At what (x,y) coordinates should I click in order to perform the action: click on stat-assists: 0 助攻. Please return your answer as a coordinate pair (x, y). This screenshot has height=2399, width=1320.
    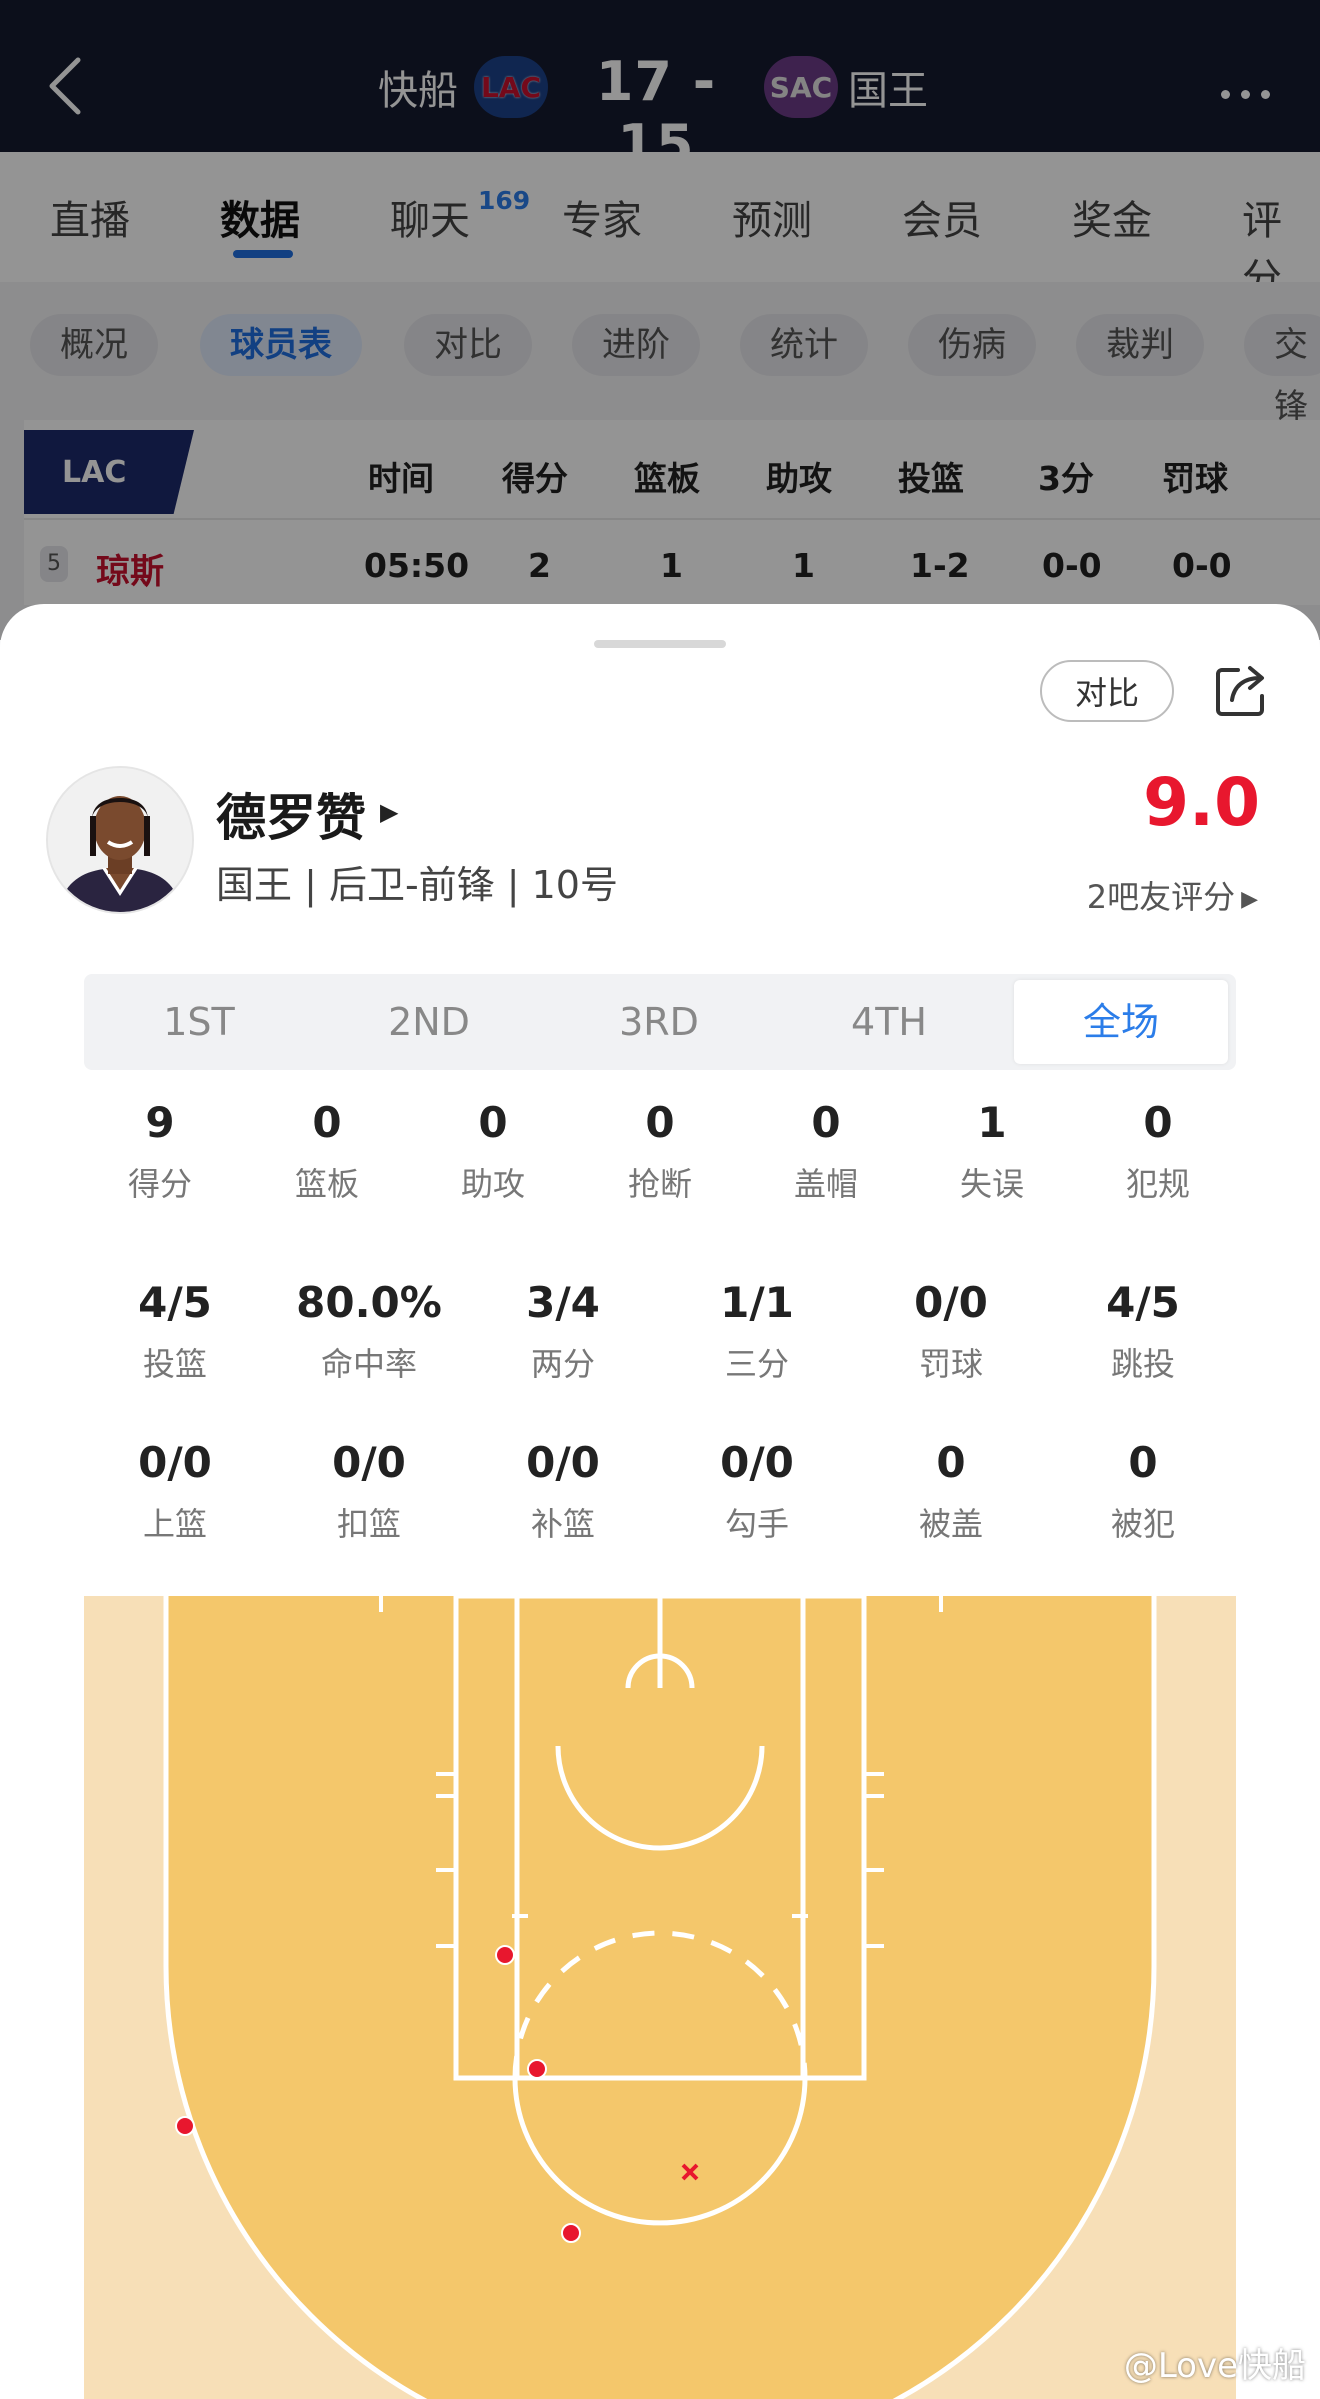
    Looking at the image, I should click on (492, 1150).